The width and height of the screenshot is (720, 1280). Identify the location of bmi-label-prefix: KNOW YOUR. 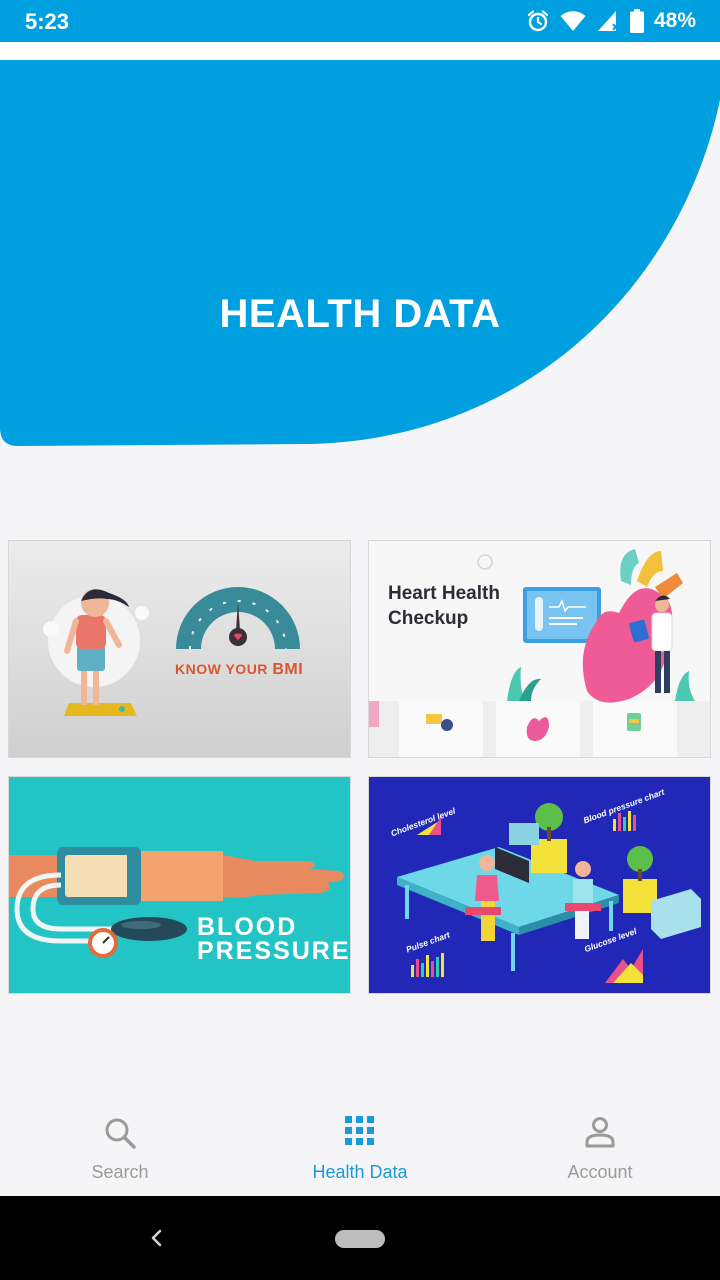
(224, 669).